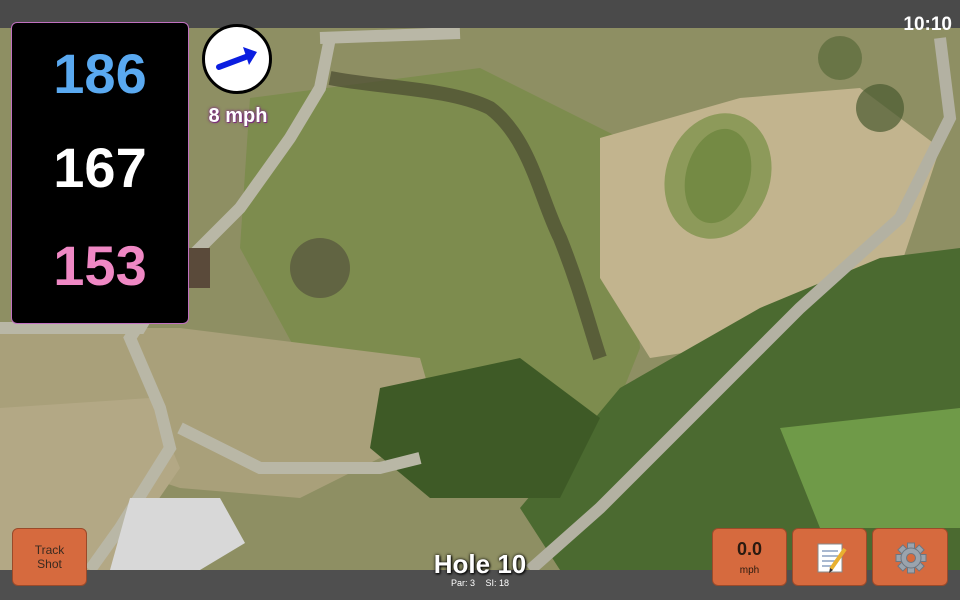 This screenshot has width=960, height=600. Describe the element at coordinates (49, 550) in the screenshot. I see `track-shot-label-line1: Track` at that location.